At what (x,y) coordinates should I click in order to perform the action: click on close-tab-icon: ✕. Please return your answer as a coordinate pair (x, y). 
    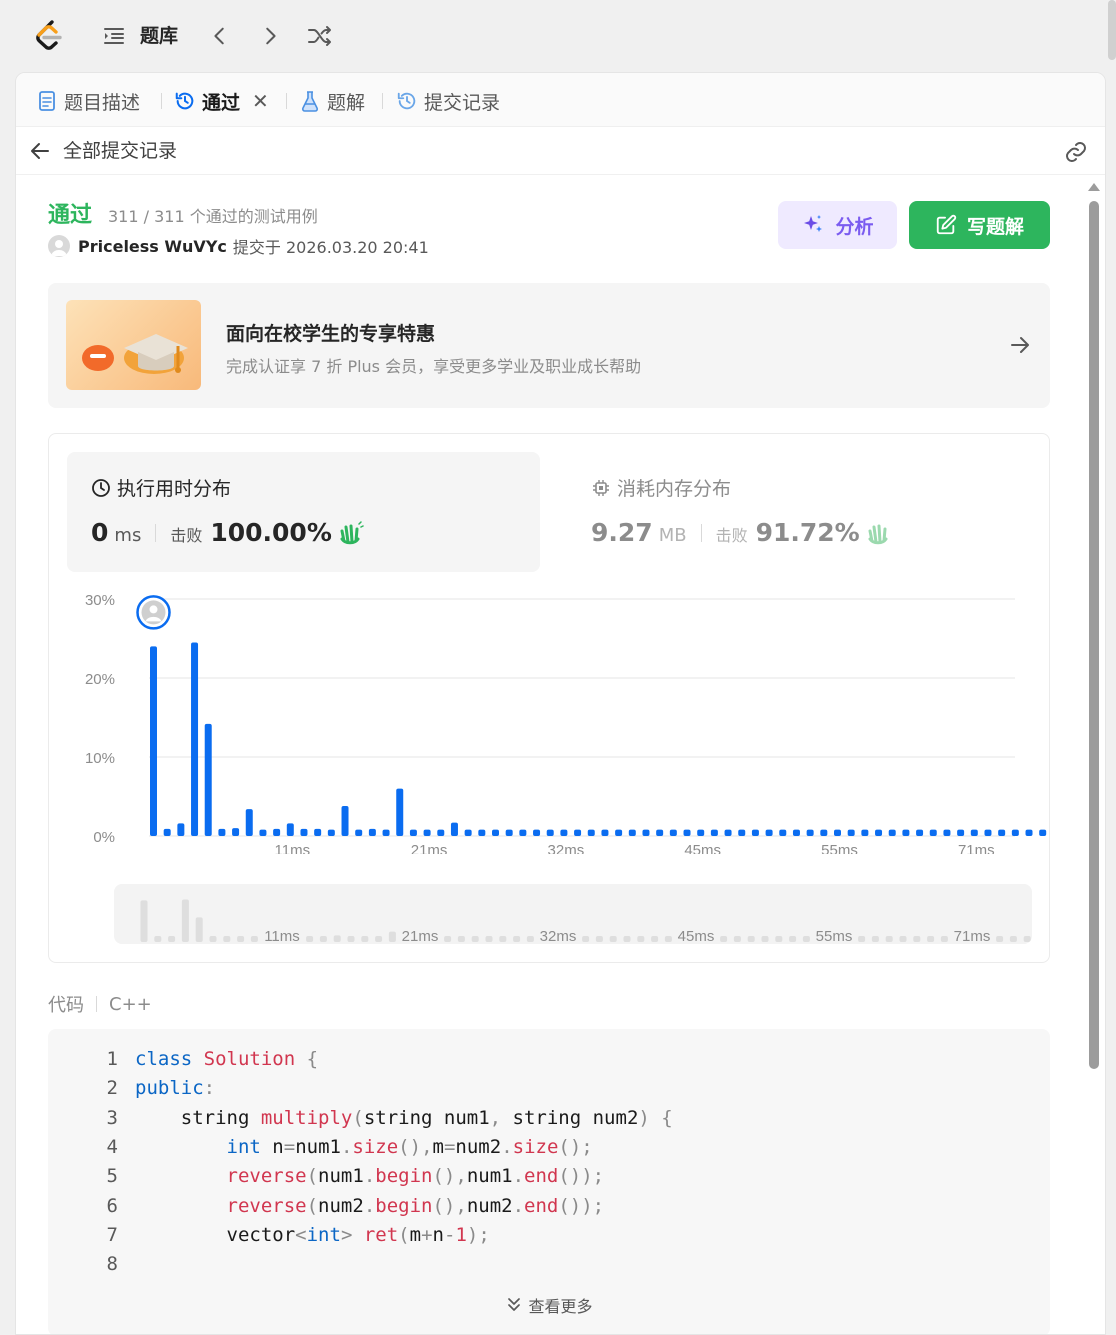
    Looking at the image, I should click on (260, 101).